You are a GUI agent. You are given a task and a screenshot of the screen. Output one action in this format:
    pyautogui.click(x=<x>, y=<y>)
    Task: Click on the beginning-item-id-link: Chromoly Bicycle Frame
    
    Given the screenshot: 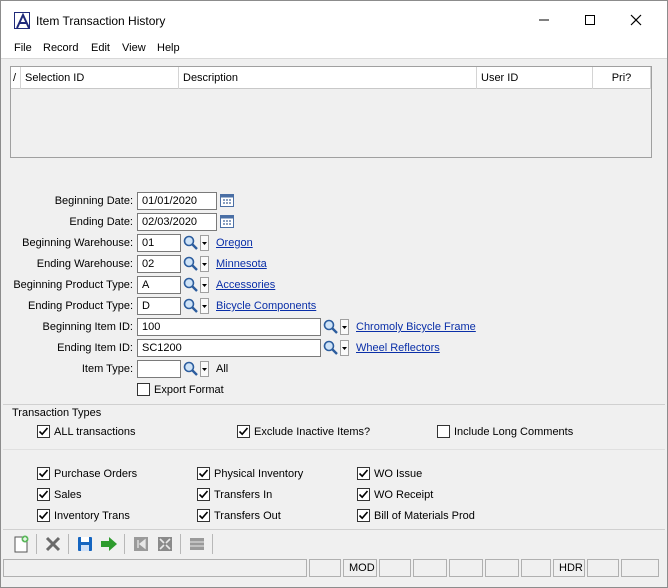 What is the action you would take?
    pyautogui.click(x=416, y=327)
    